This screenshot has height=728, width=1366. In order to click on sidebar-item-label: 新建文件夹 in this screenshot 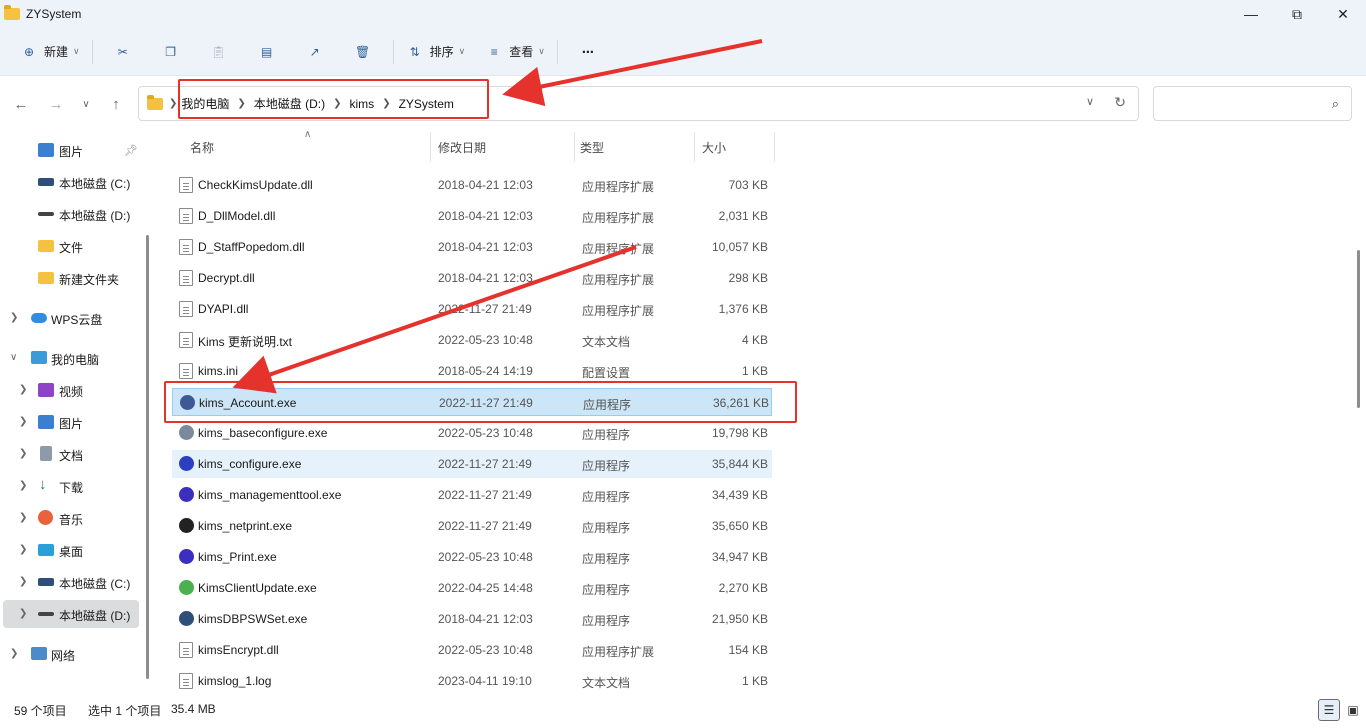, I will do `click(89, 280)`.